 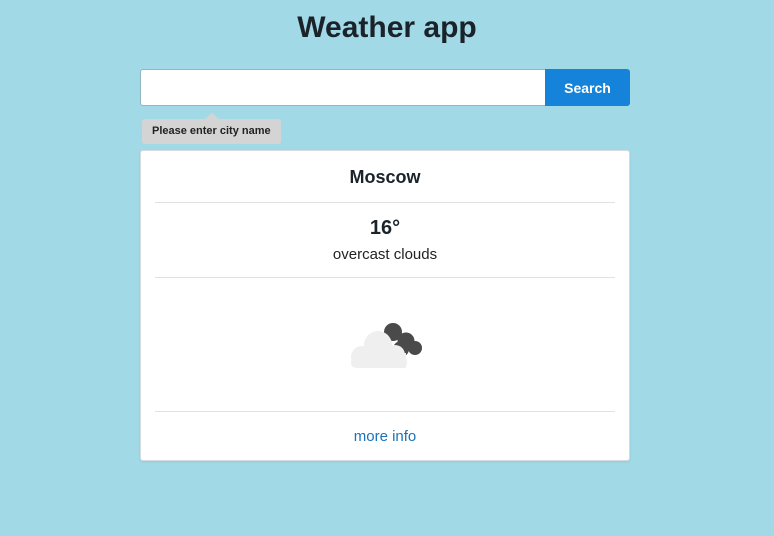 I want to click on temperature: 16°, so click(x=385, y=228).